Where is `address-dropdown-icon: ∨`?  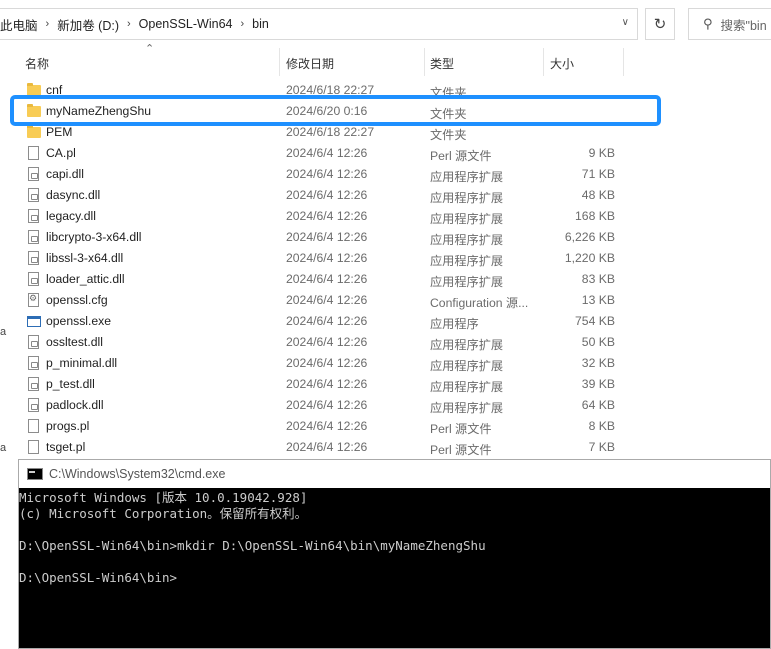
address-dropdown-icon: ∨ is located at coordinates (625, 22).